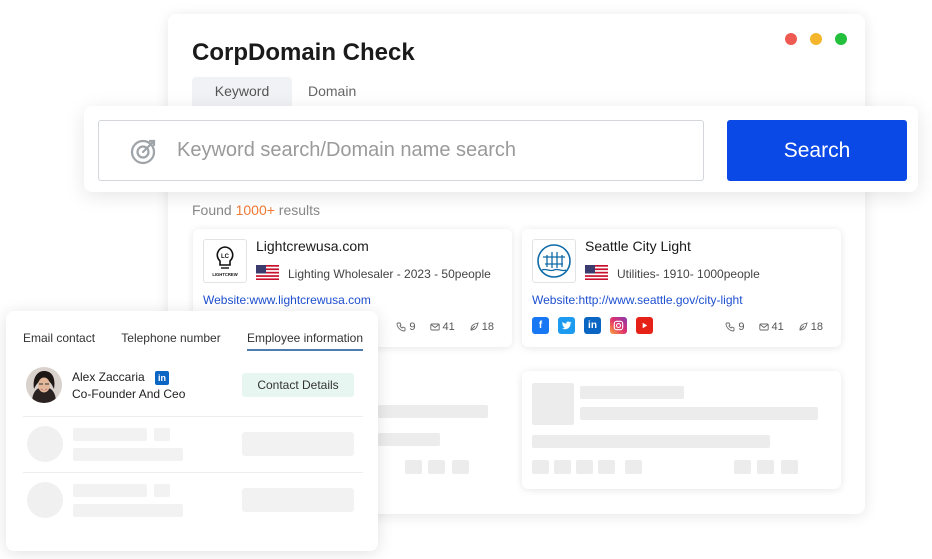 This screenshot has width=932, height=559. I want to click on twitter-icon, so click(566, 325).